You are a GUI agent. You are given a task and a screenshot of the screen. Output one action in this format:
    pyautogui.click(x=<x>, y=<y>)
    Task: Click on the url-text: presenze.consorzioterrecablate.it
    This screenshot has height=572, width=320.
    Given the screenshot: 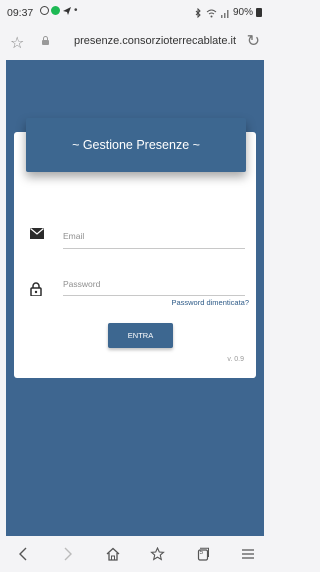 What is the action you would take?
    pyautogui.click(x=155, y=41)
    